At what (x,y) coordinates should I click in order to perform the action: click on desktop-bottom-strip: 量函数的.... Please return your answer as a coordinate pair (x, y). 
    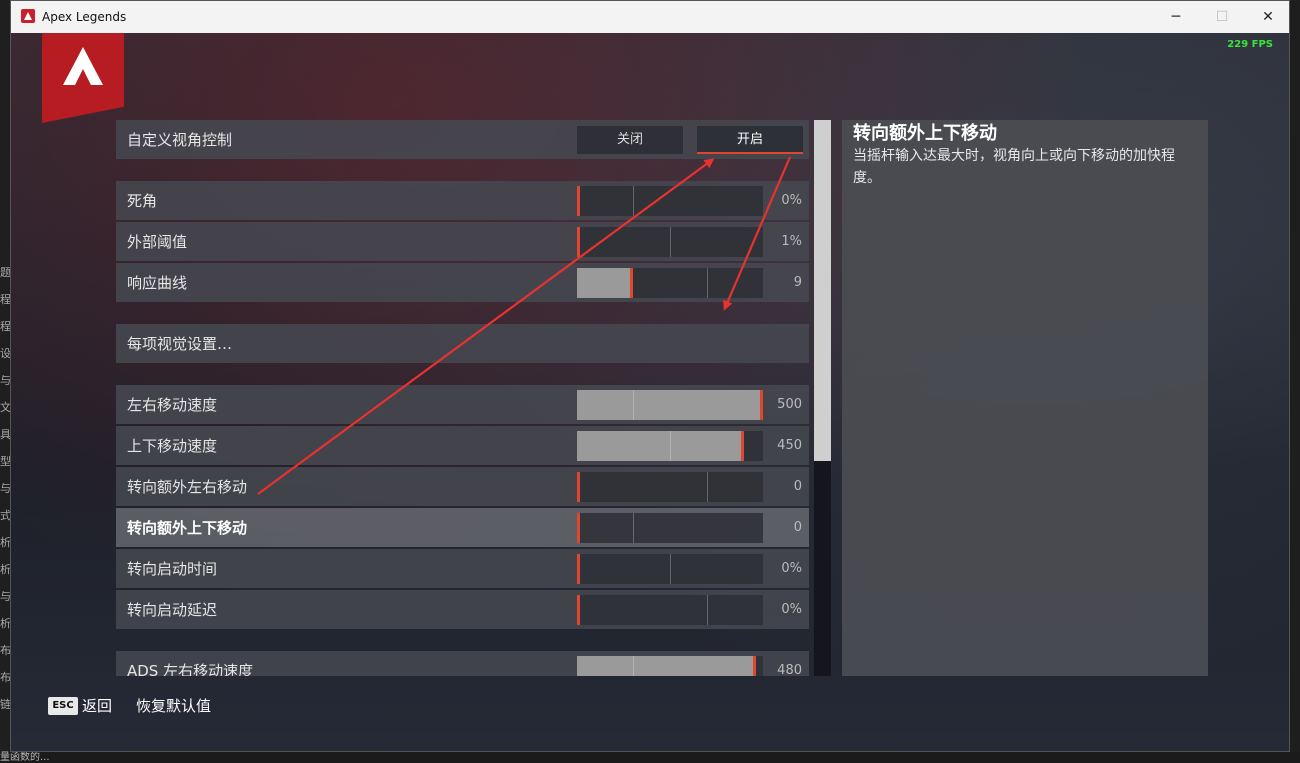
    Looking at the image, I should click on (650, 757).